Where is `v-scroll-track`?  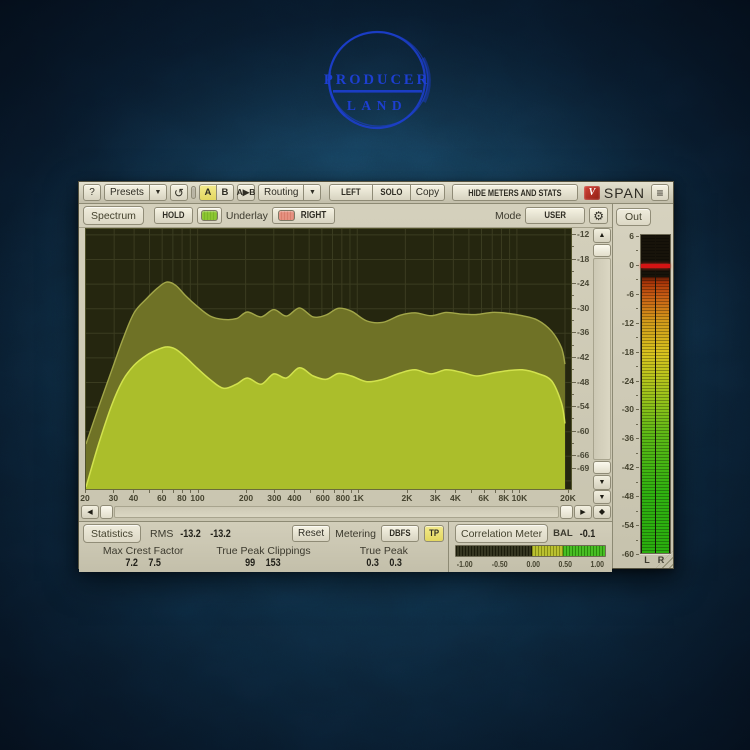
v-scroll-track is located at coordinates (602, 359).